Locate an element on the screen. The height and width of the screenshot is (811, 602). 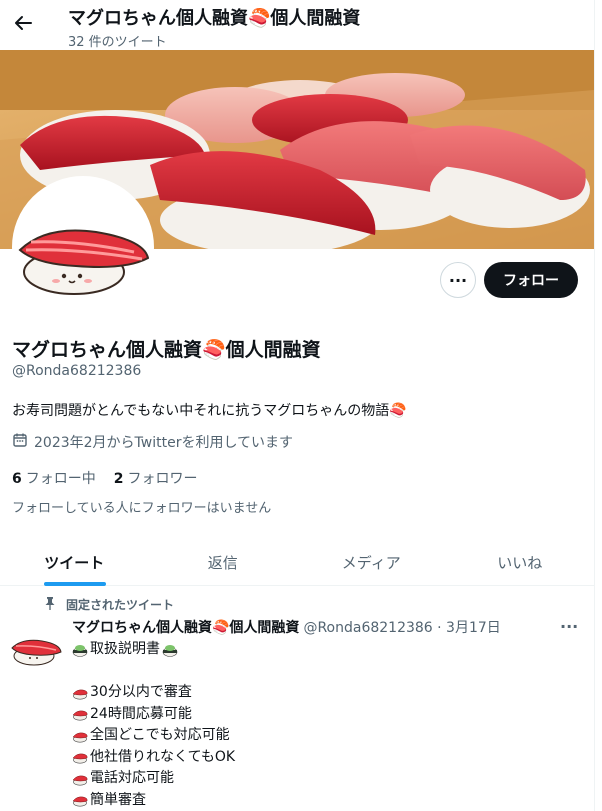
tweet-handle-date: @Ronda68212386 · 3月17日 is located at coordinates (401, 627).